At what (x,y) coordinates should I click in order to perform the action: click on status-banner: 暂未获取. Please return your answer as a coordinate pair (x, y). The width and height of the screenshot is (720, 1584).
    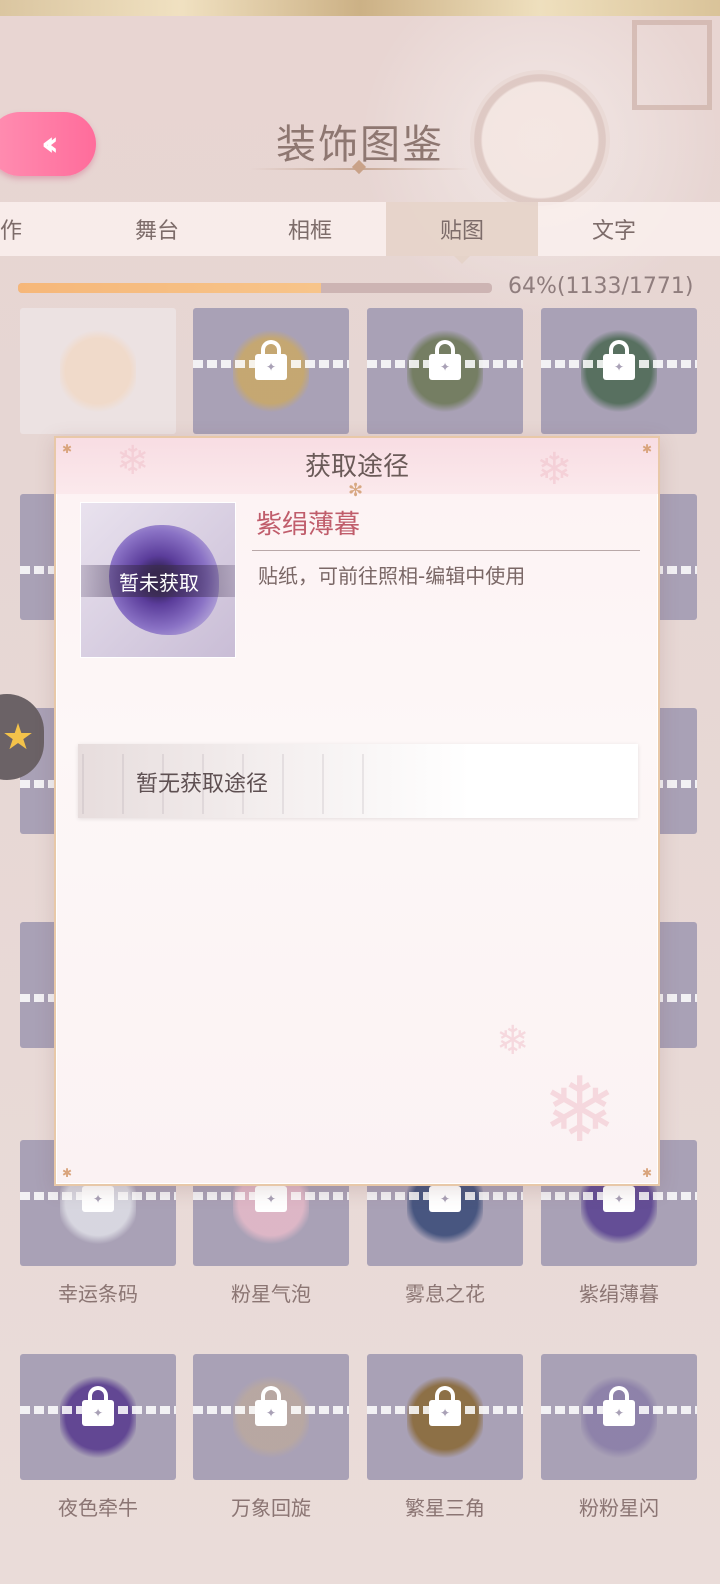
    Looking at the image, I should click on (158, 581).